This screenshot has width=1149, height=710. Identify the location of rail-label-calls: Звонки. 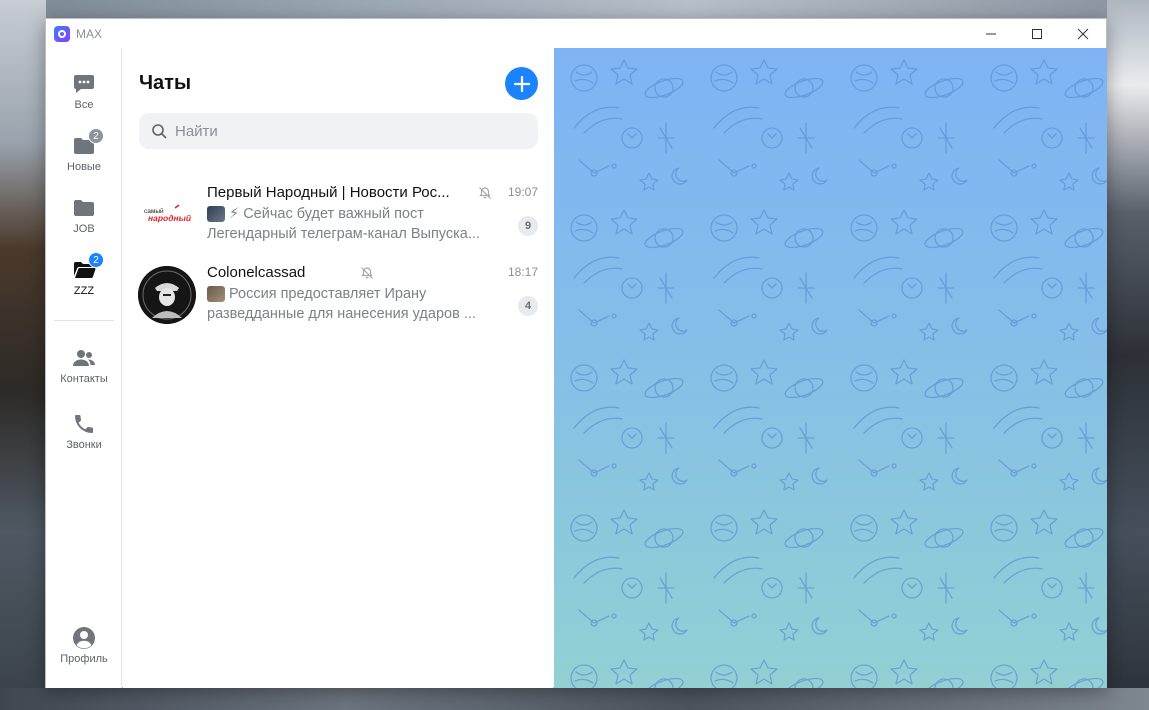
(84, 445).